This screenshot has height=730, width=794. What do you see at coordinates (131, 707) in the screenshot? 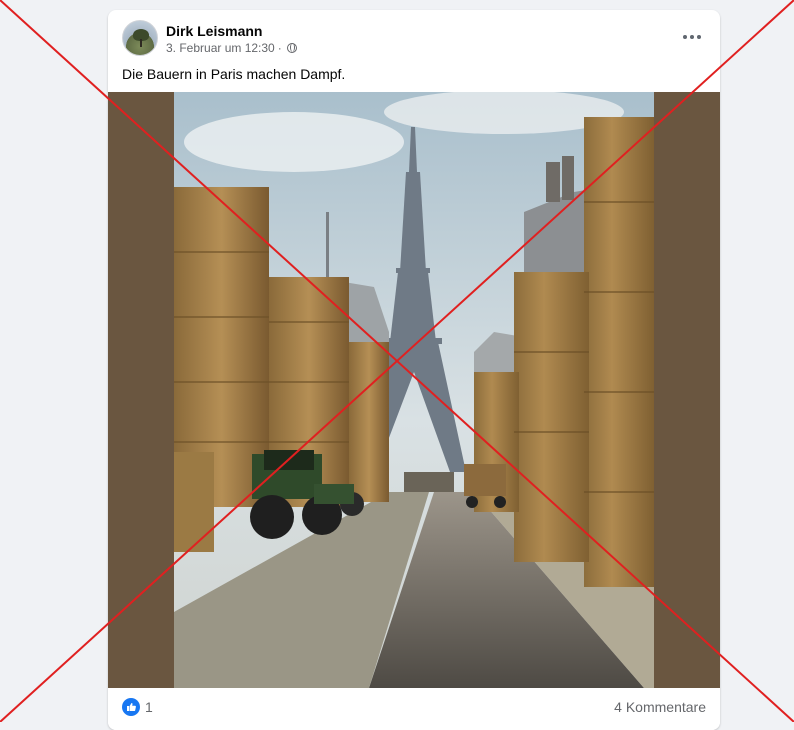
I see `like-icon` at bounding box center [131, 707].